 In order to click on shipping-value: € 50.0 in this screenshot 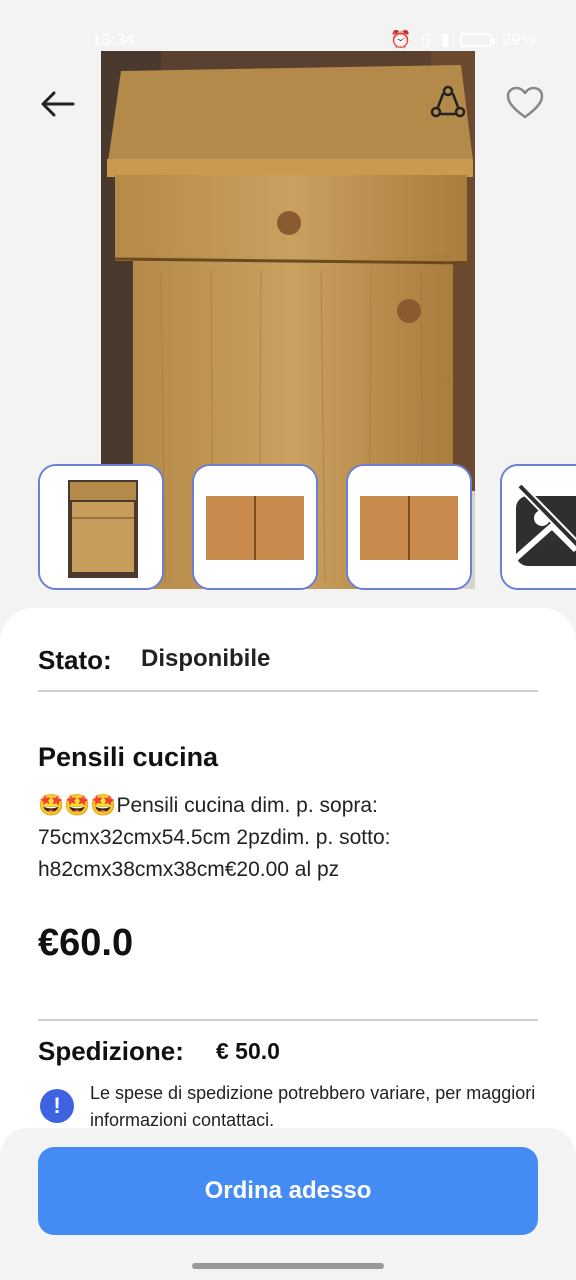, I will do `click(248, 1051)`.